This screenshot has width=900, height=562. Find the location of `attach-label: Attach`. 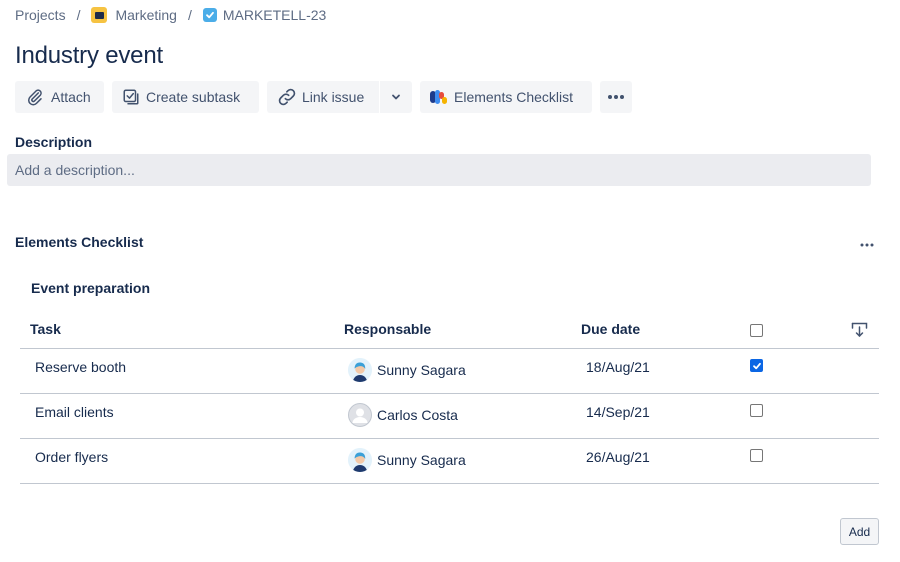

attach-label: Attach is located at coordinates (71, 97).